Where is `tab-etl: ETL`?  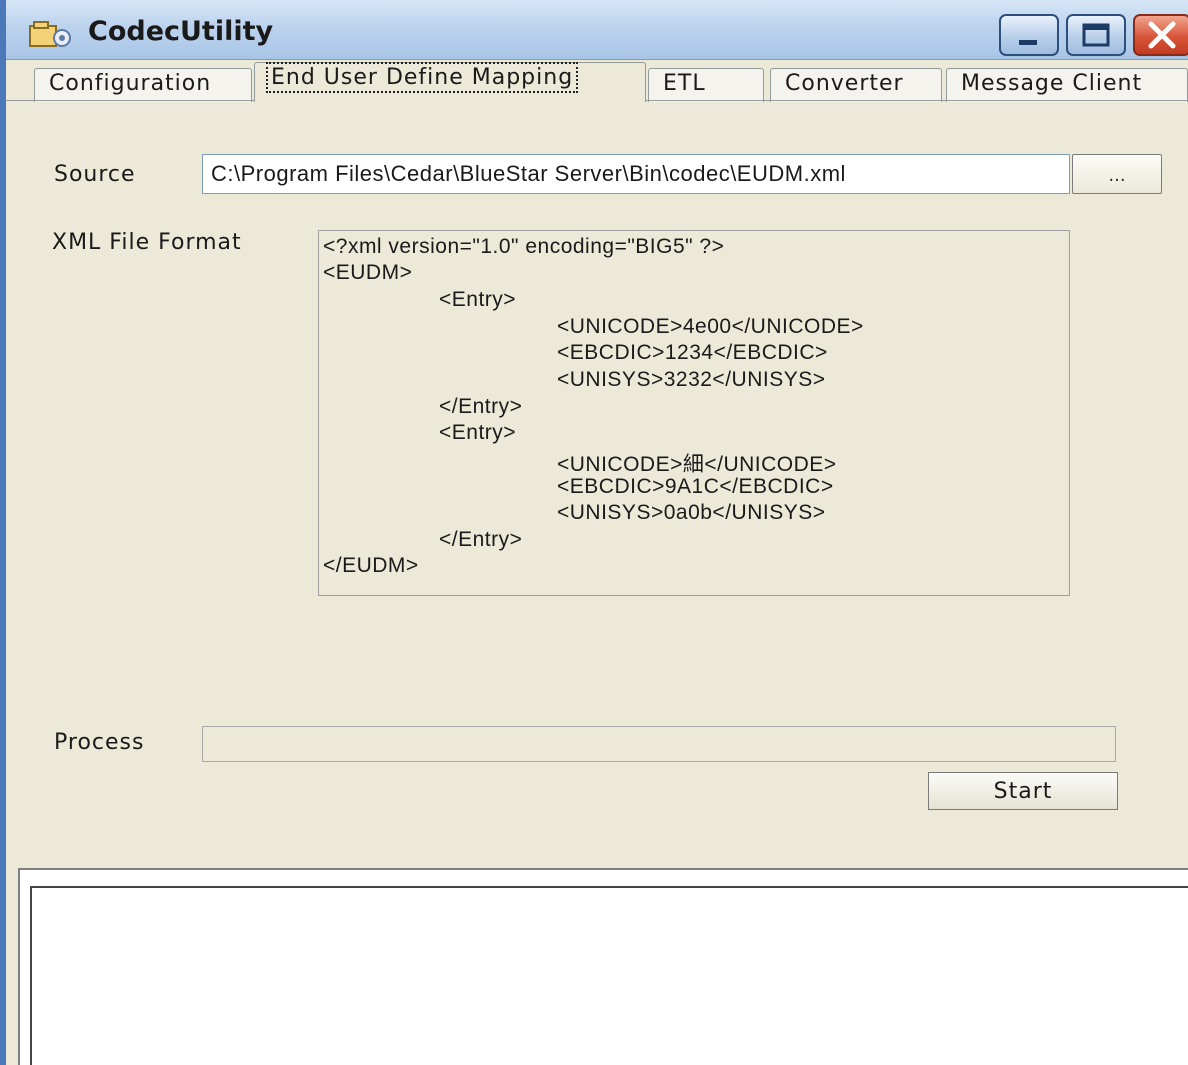
tab-etl: ETL is located at coordinates (706, 85).